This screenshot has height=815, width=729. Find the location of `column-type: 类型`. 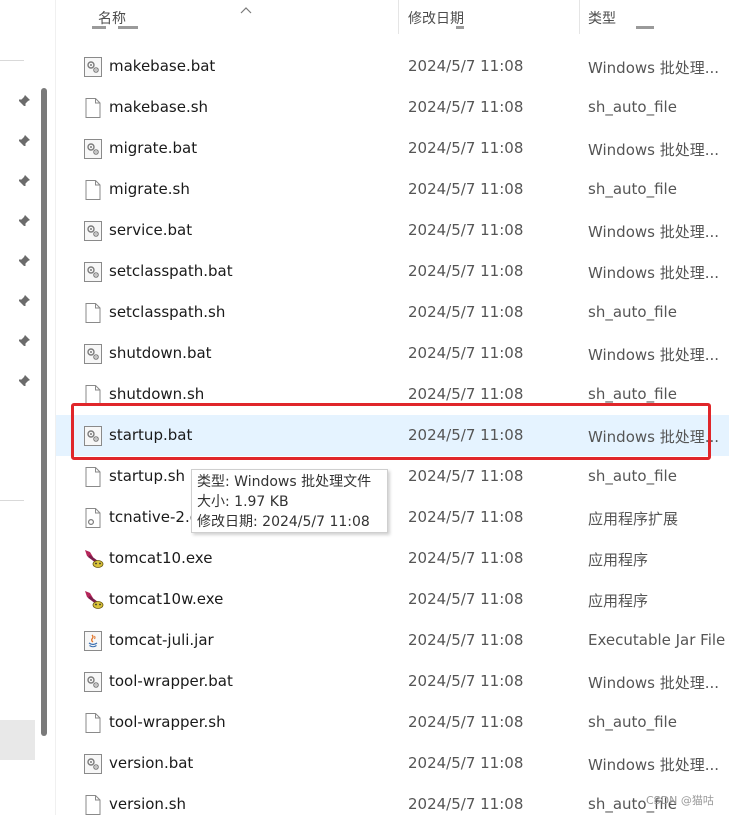

column-type: 类型 is located at coordinates (602, 18).